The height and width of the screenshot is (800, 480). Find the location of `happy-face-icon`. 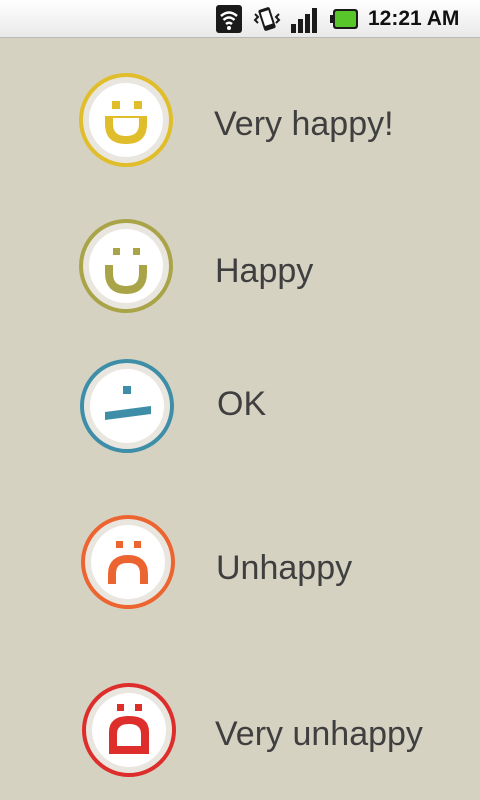

happy-face-icon is located at coordinates (126, 266).